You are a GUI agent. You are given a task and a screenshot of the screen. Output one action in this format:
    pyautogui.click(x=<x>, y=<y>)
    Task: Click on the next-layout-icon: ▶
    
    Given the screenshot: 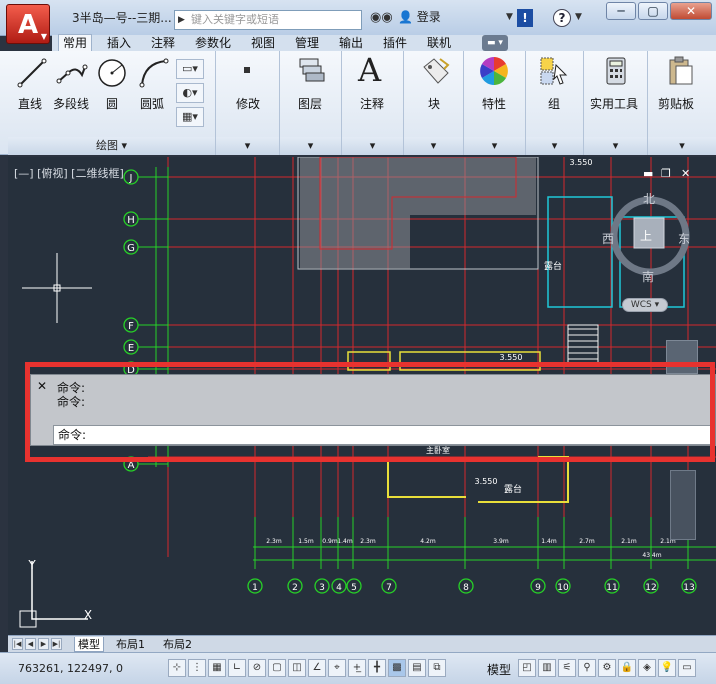 What is the action you would take?
    pyautogui.click(x=43, y=644)
    